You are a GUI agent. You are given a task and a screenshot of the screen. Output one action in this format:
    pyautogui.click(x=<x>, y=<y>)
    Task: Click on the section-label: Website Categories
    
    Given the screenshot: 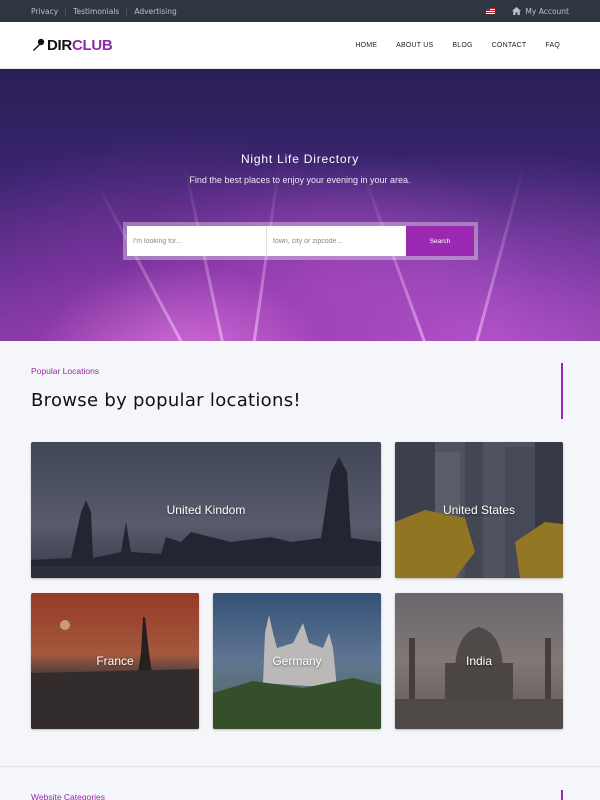 What is the action you would take?
    pyautogui.click(x=68, y=796)
    